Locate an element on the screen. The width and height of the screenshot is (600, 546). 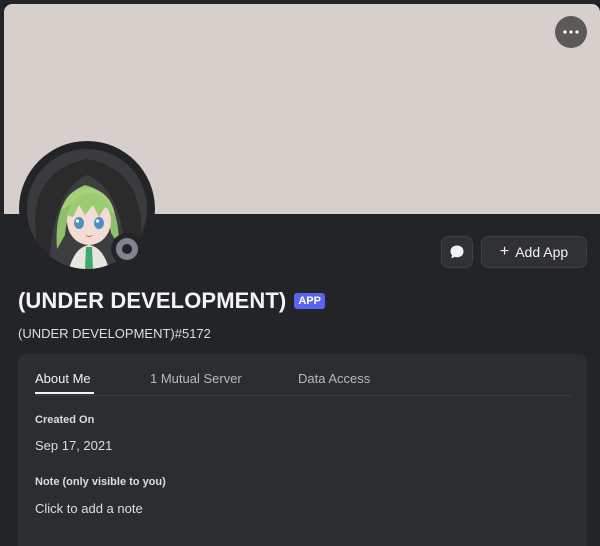
created-on-value: Sep 17, 2021 is located at coordinates (74, 445).